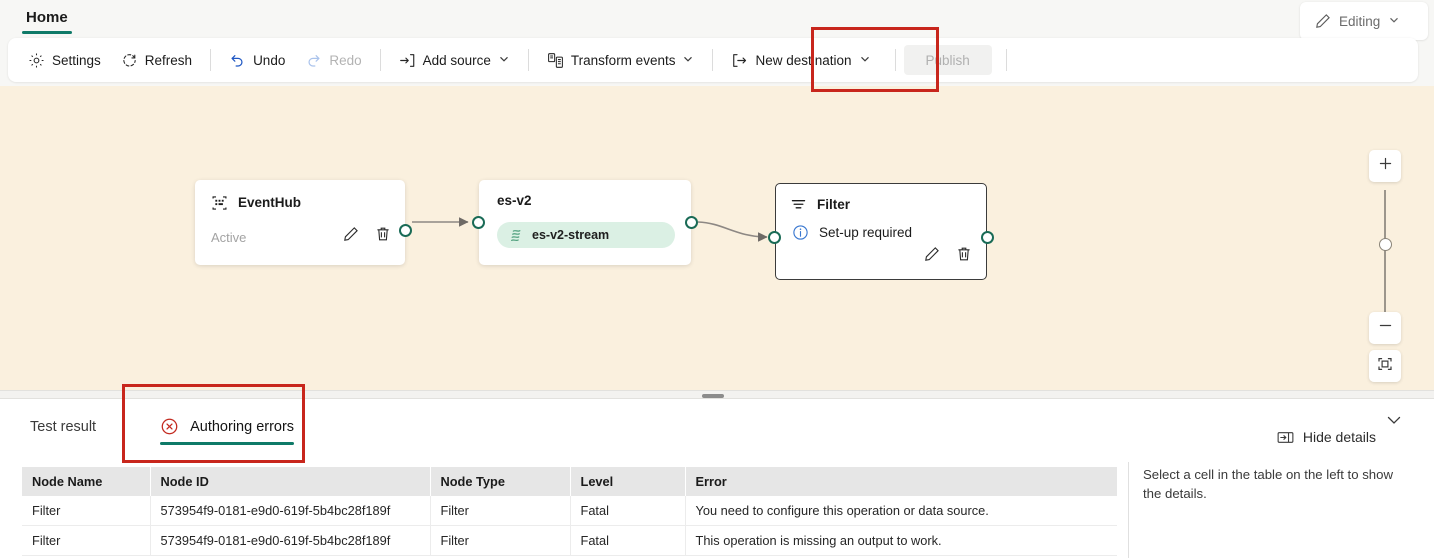  Describe the element at coordinates (168, 60) in the screenshot. I see `refresh-label: Refresh` at that location.